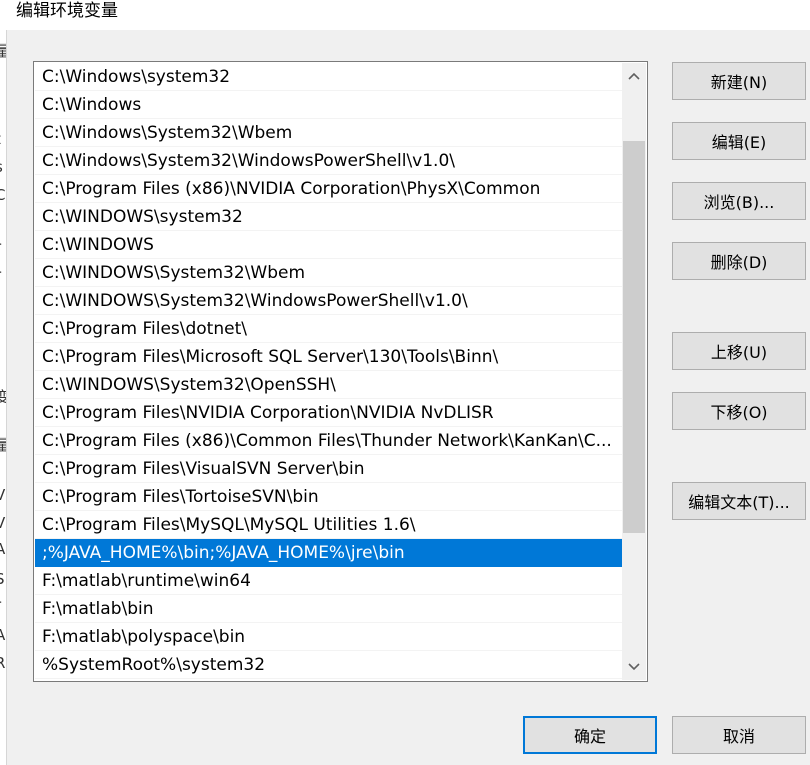  I want to click on background-text-fragment: R, so click(2, 663).